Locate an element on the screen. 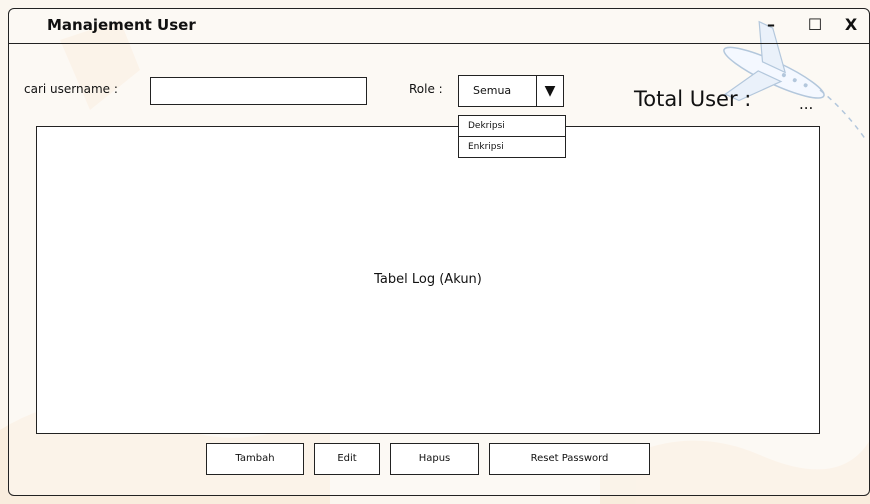  delete-button: Hapus is located at coordinates (434, 459).